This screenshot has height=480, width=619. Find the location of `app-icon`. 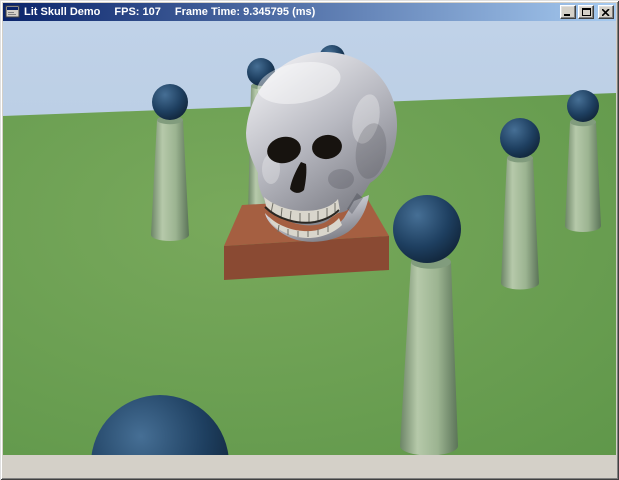

app-icon is located at coordinates (13, 12).